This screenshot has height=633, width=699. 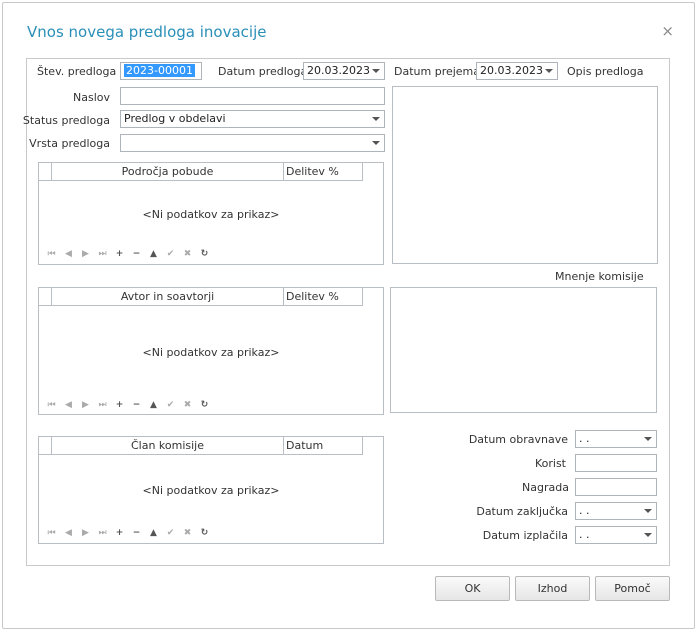 I want to click on naslov-label: Naslov, so click(x=91, y=97).